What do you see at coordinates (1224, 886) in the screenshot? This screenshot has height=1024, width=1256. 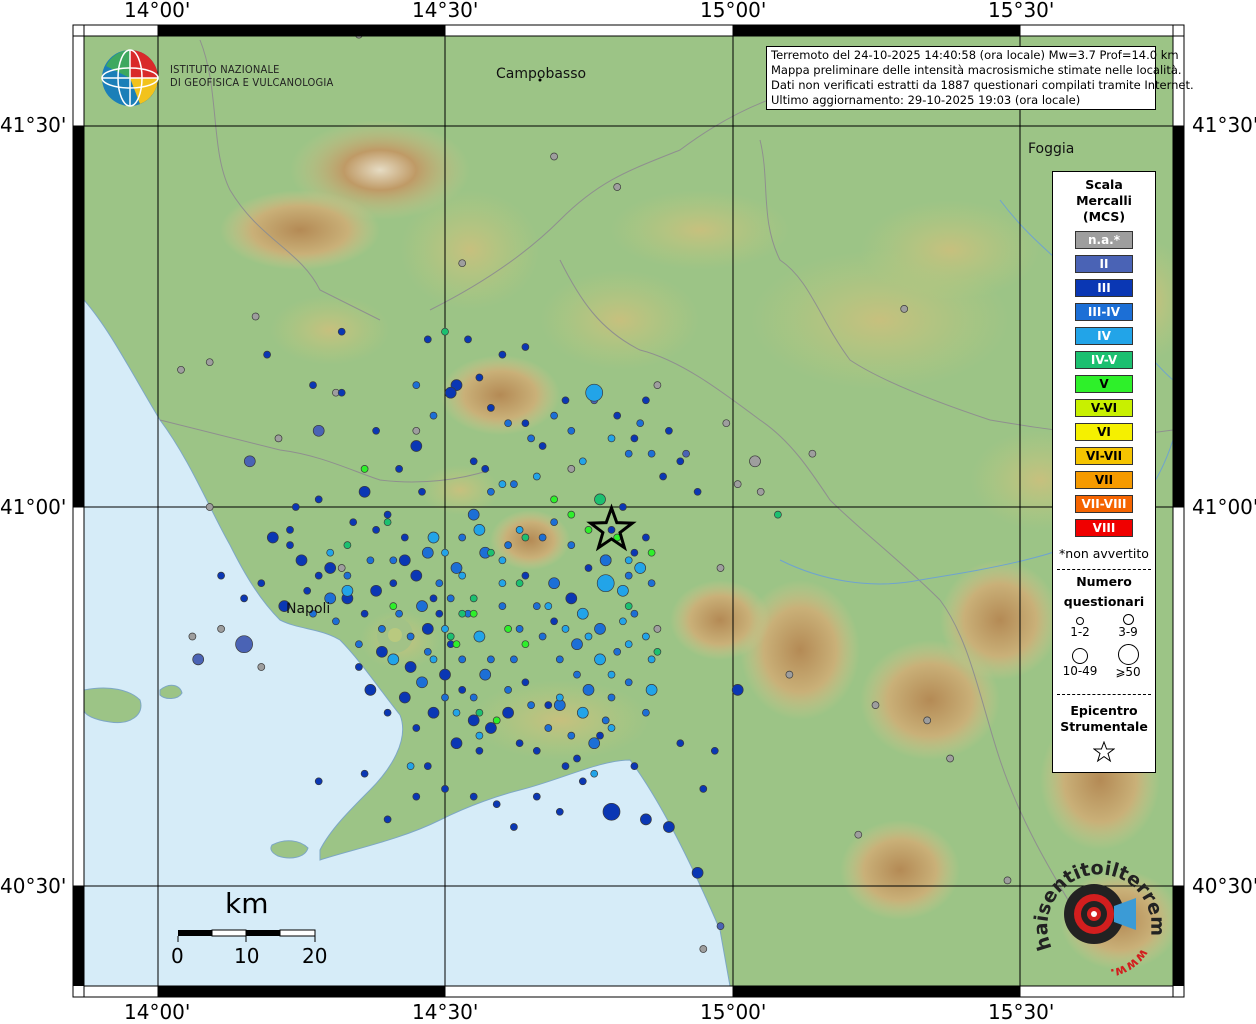 I see `lat-label-right: 40°30'` at bounding box center [1224, 886].